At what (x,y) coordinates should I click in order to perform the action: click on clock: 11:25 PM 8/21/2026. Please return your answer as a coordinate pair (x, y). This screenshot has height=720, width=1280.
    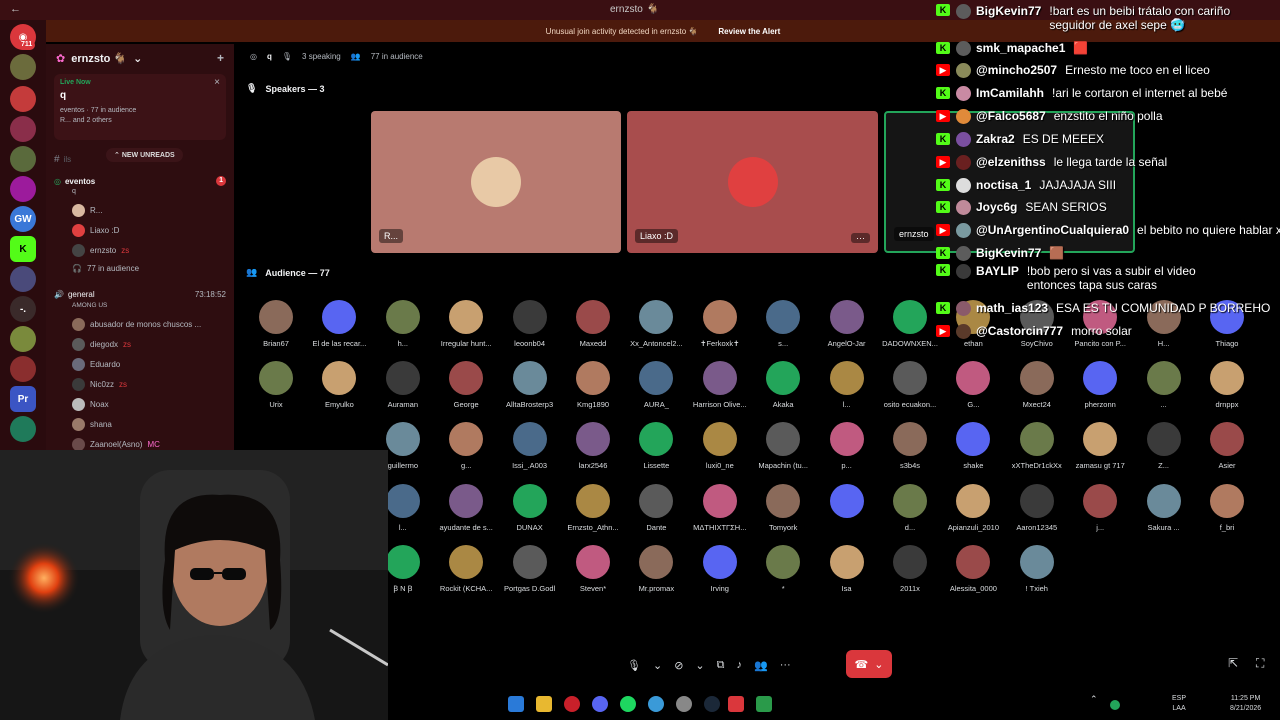
    Looking at the image, I should click on (1245, 704).